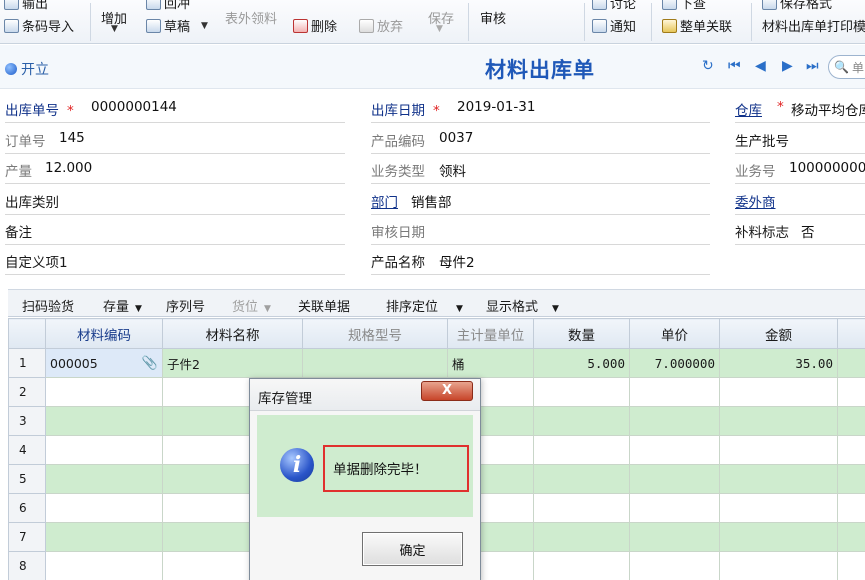 This screenshot has width=865, height=580. What do you see at coordinates (104, 363) in the screenshot?
I see `material-code-cell: 000005 📎` at bounding box center [104, 363].